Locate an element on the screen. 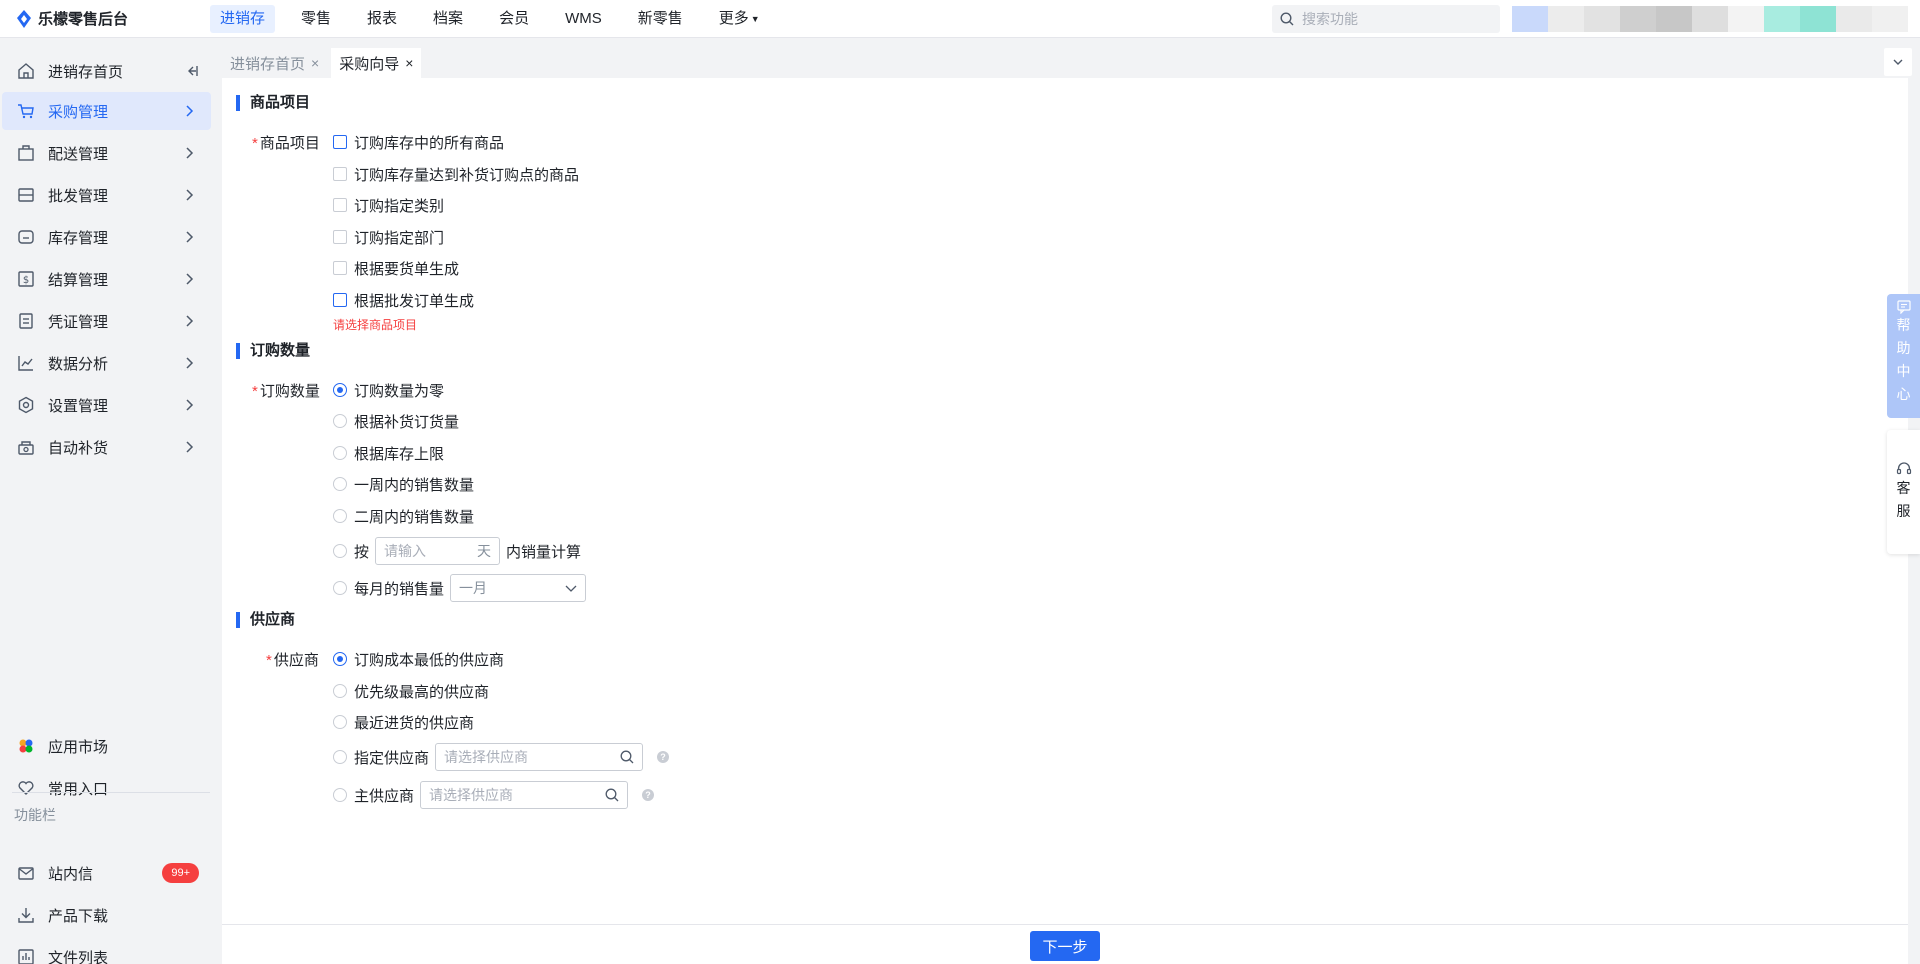 Image resolution: width=1920 pixels, height=964 pixels. settlement-icon: $ is located at coordinates (26, 279).